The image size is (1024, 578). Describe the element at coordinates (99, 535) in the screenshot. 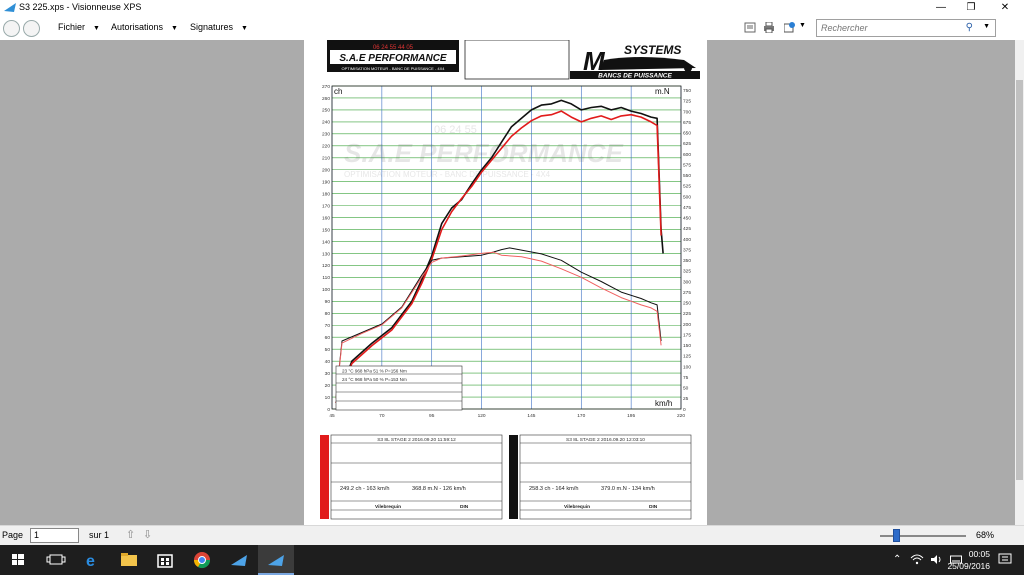

I see `page-count: sur 1` at that location.